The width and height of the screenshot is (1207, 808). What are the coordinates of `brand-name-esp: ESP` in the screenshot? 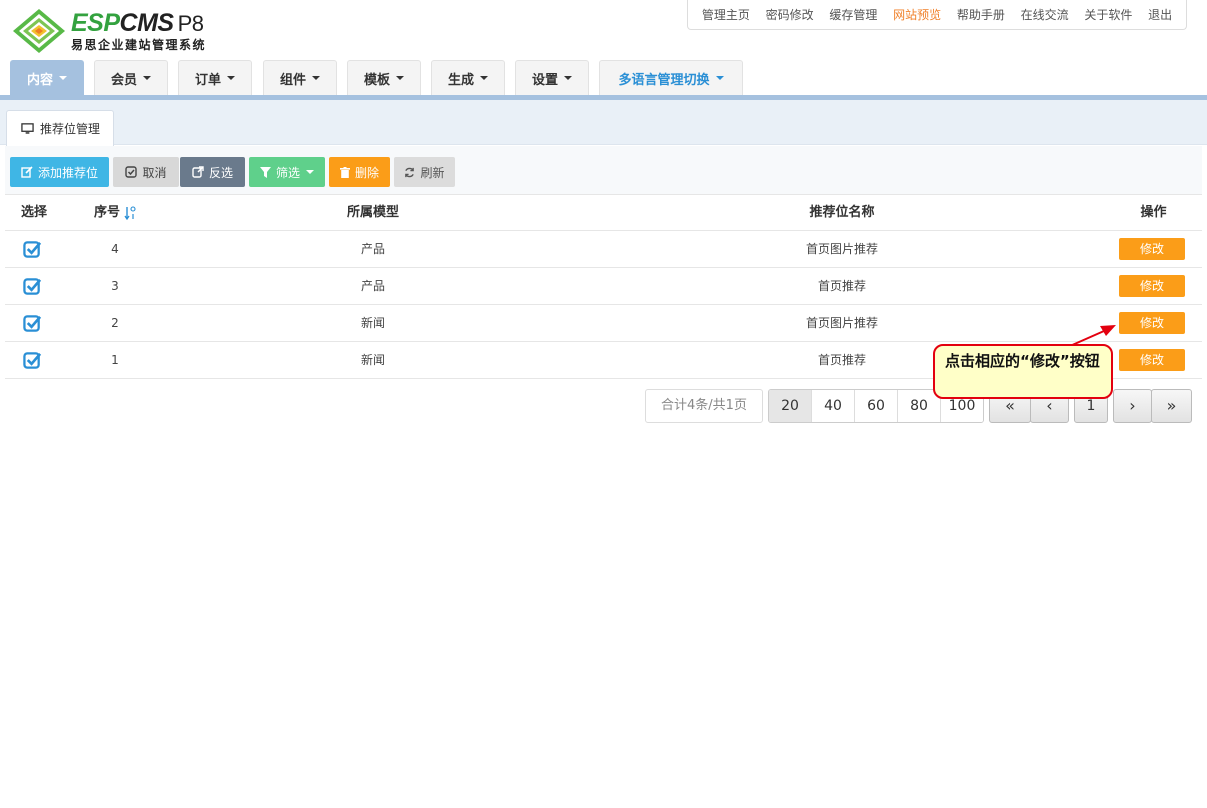 It's located at (95, 23).